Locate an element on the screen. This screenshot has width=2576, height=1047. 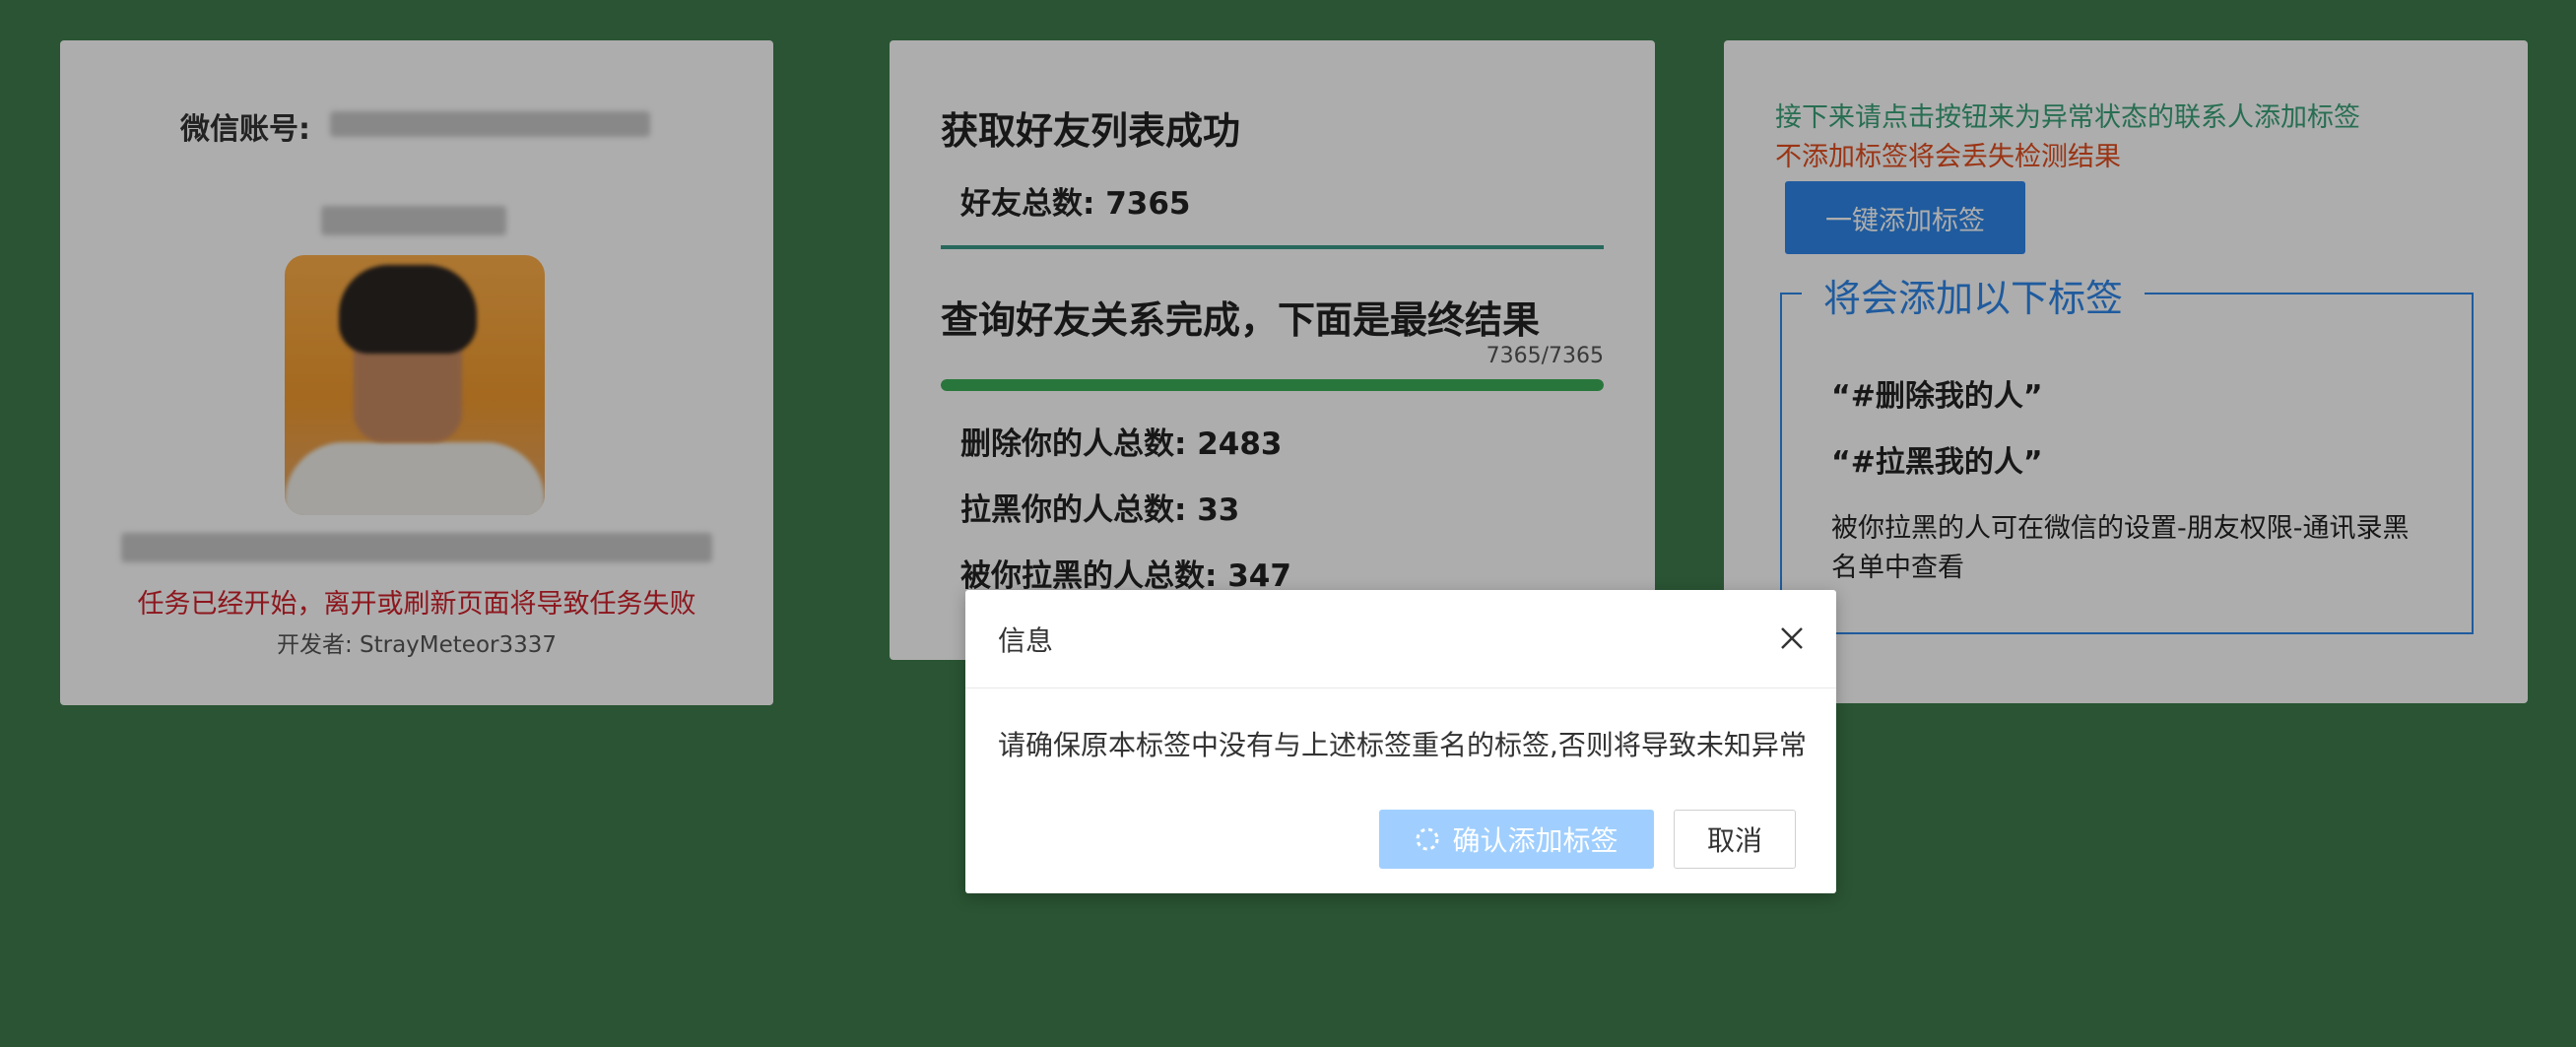
loading-spinner-icon is located at coordinates (1428, 839).